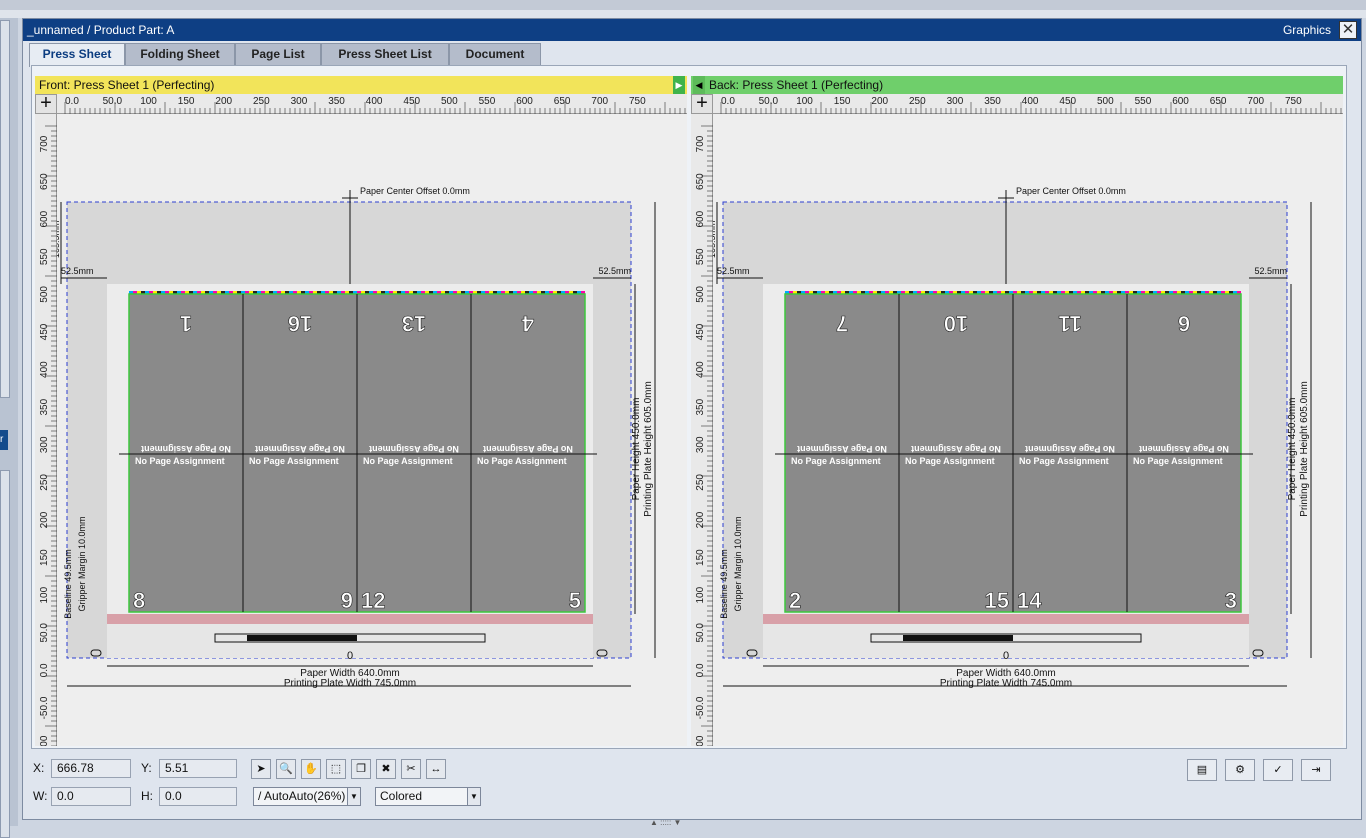  What do you see at coordinates (46, 103) in the screenshot?
I see `front-ruler-origin-icon: +` at bounding box center [46, 103].